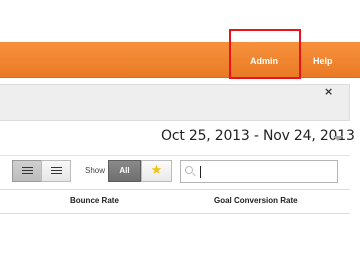 Image resolution: width=360 pixels, height=264 pixels. I want to click on top-nav-bar: Admin Help, so click(180, 60).